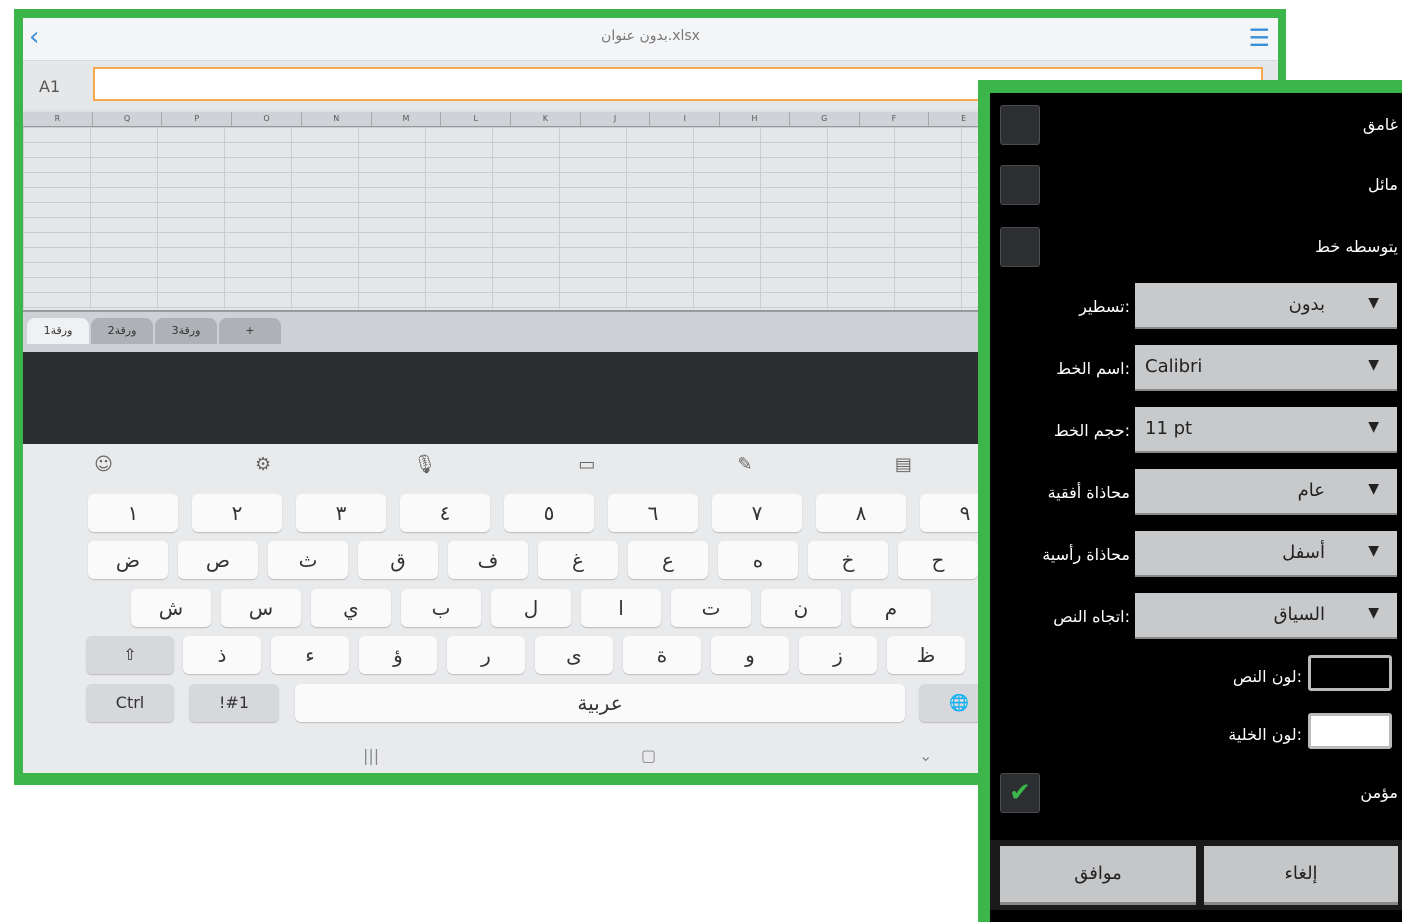 The width and height of the screenshot is (1402, 922). I want to click on strikethrough-label: يتوسطه خط, so click(1356, 246).